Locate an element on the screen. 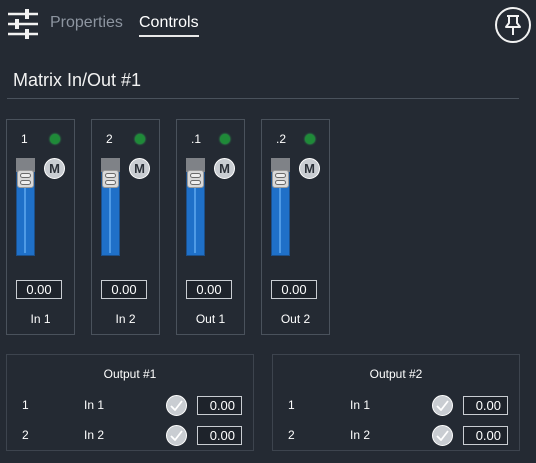 The height and width of the screenshot is (463, 536). strip-name: Out 1 is located at coordinates (210, 319).